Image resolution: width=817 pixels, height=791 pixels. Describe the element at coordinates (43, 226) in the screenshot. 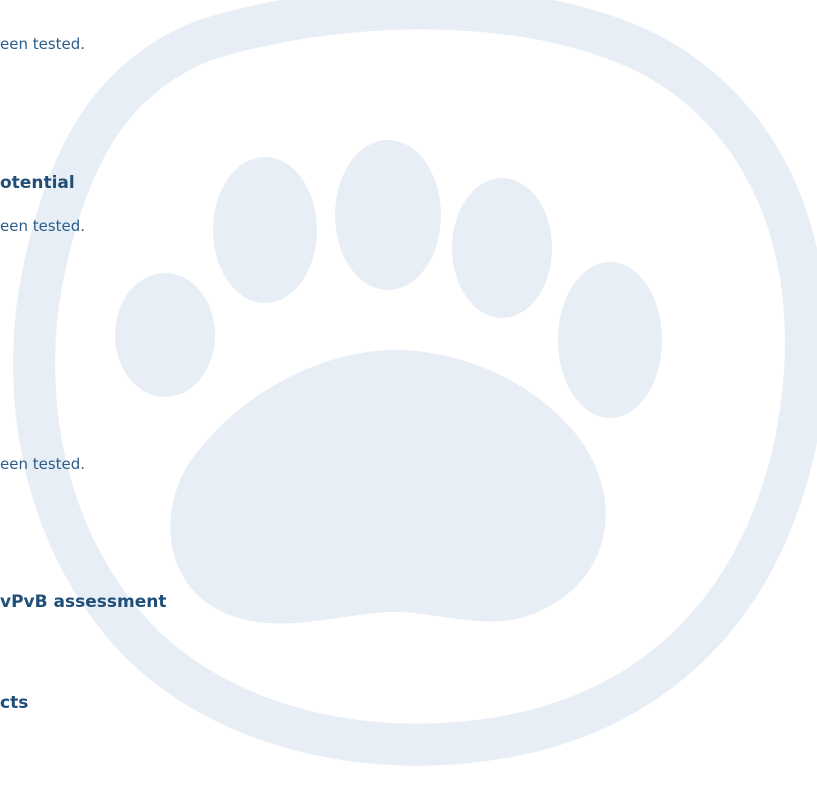

I see `text-line-2: een tested.` at that location.